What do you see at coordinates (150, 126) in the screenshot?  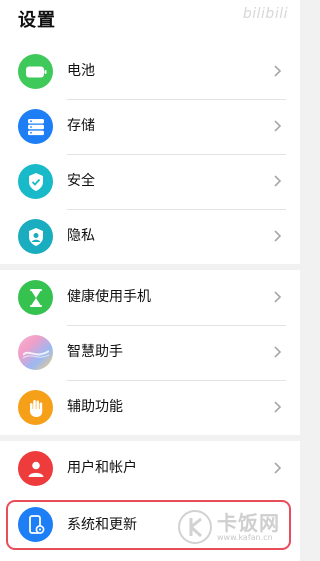 I see `settings-item-storage: 存储` at bounding box center [150, 126].